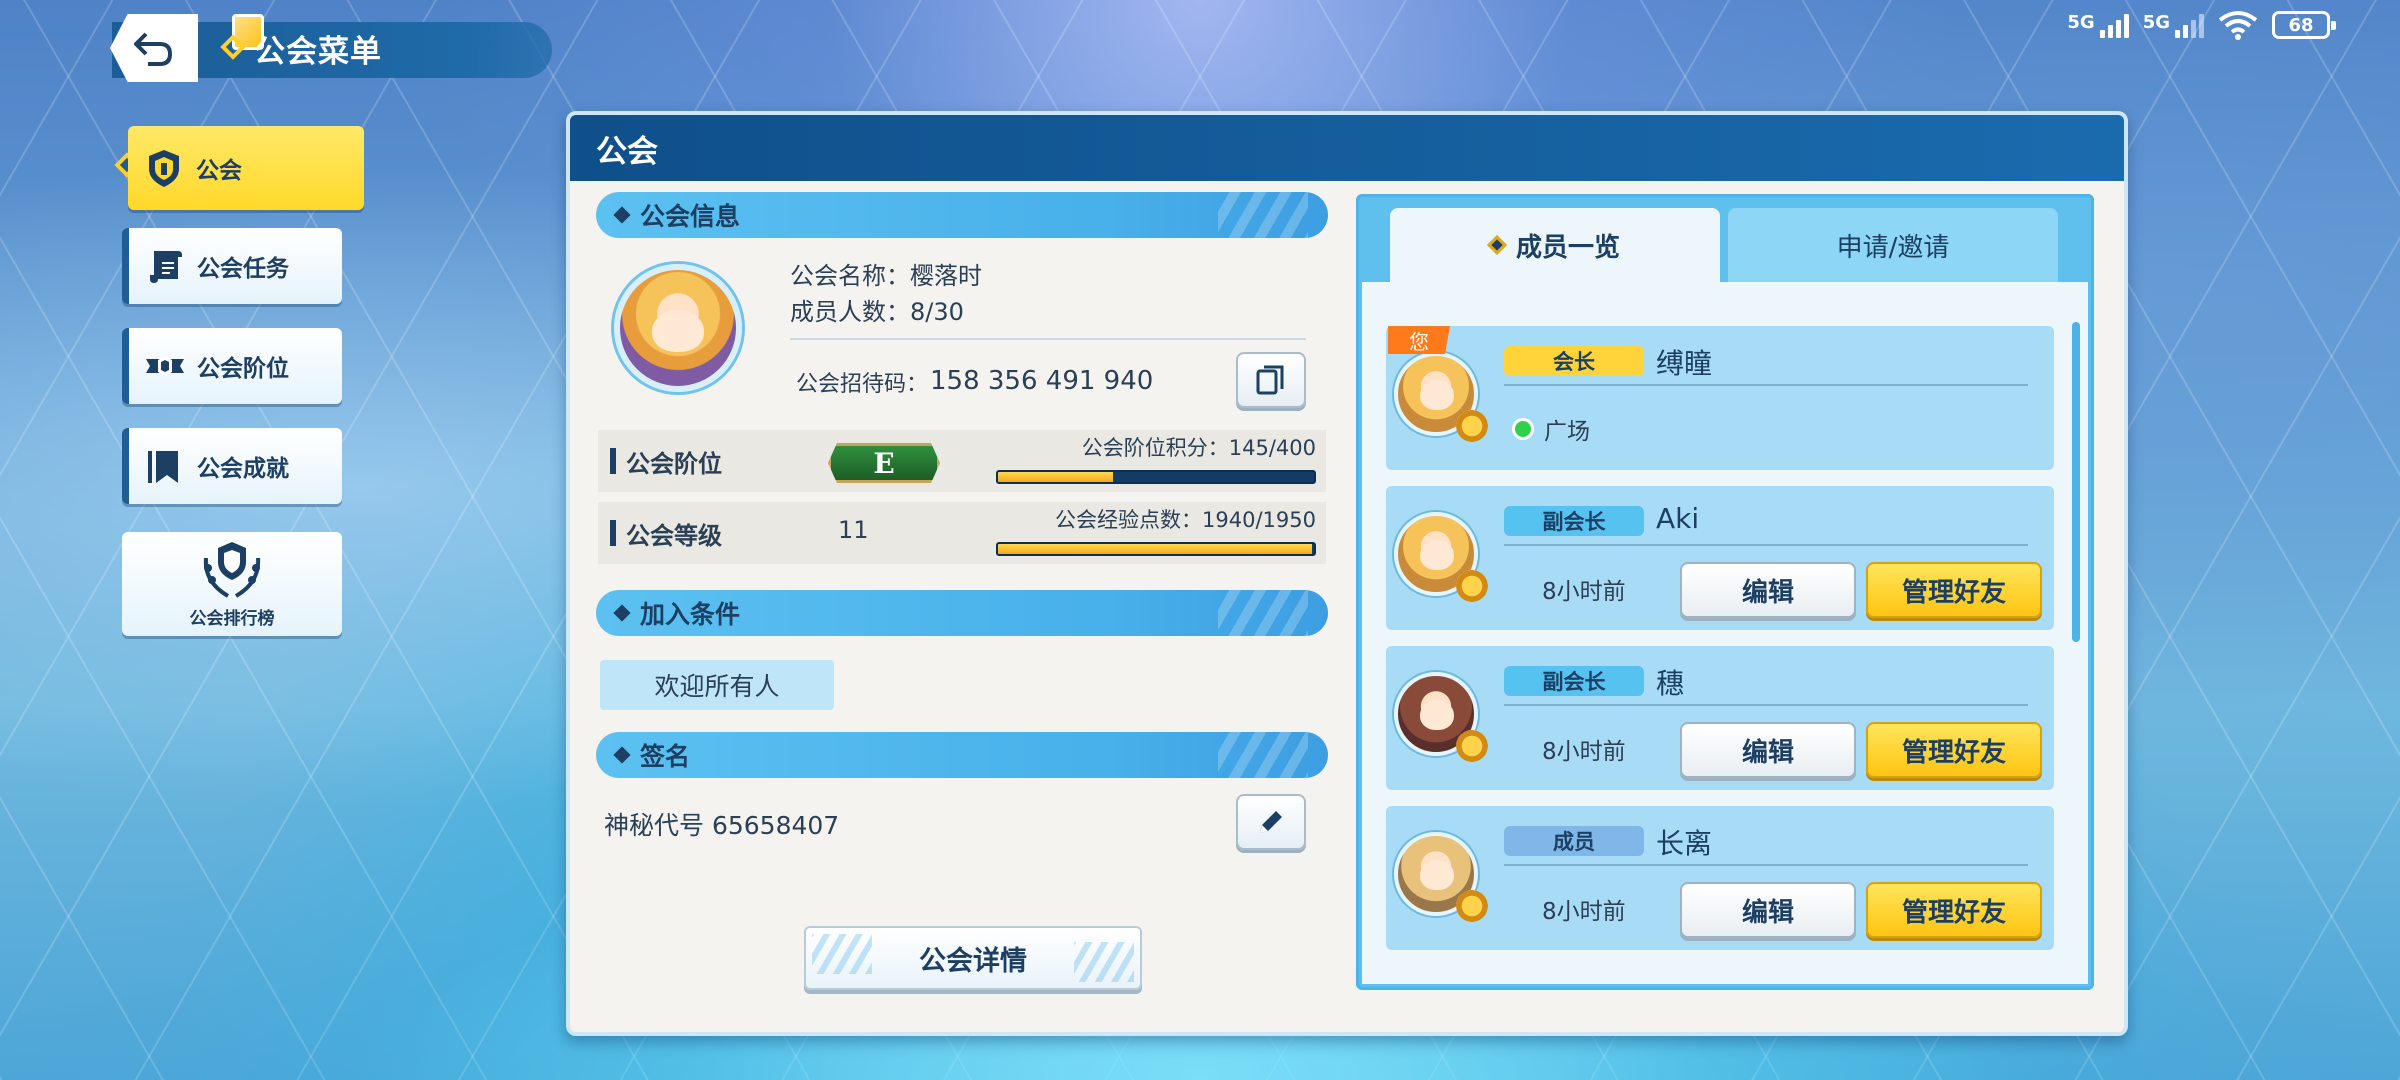 The width and height of the screenshot is (2400, 1080). Describe the element at coordinates (973, 961) in the screenshot. I see `button-label: 公会详情` at that location.